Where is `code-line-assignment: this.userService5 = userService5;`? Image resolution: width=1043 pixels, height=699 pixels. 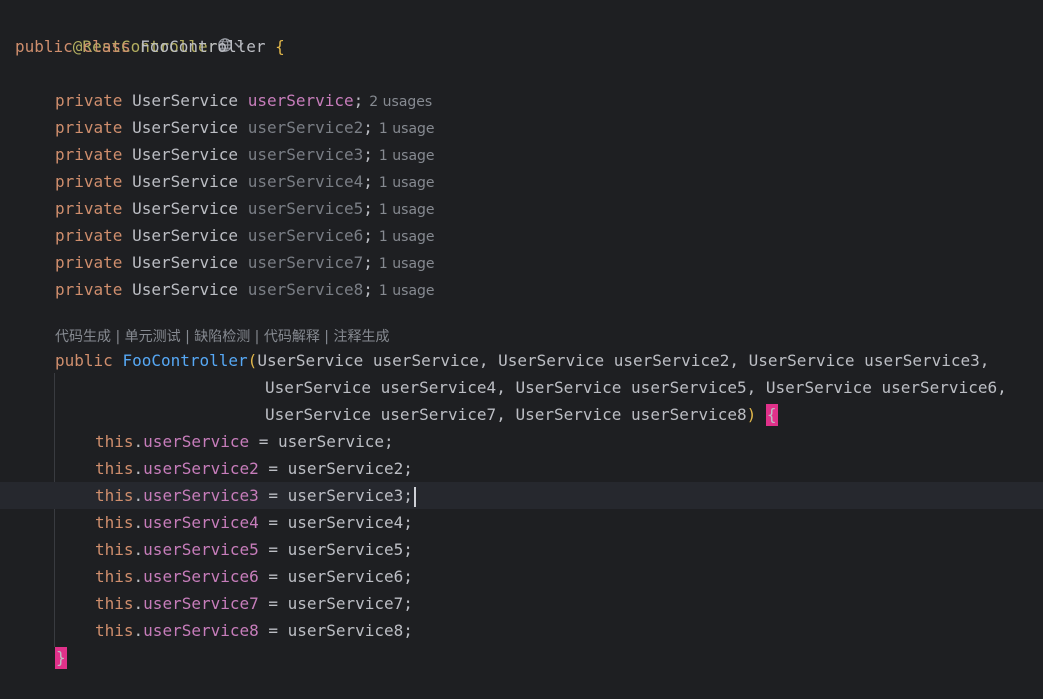 code-line-assignment: this.userService5 = userService5; is located at coordinates (521, 549).